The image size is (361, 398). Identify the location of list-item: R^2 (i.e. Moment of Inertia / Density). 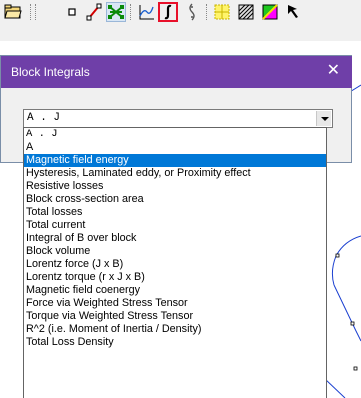
(175, 329).